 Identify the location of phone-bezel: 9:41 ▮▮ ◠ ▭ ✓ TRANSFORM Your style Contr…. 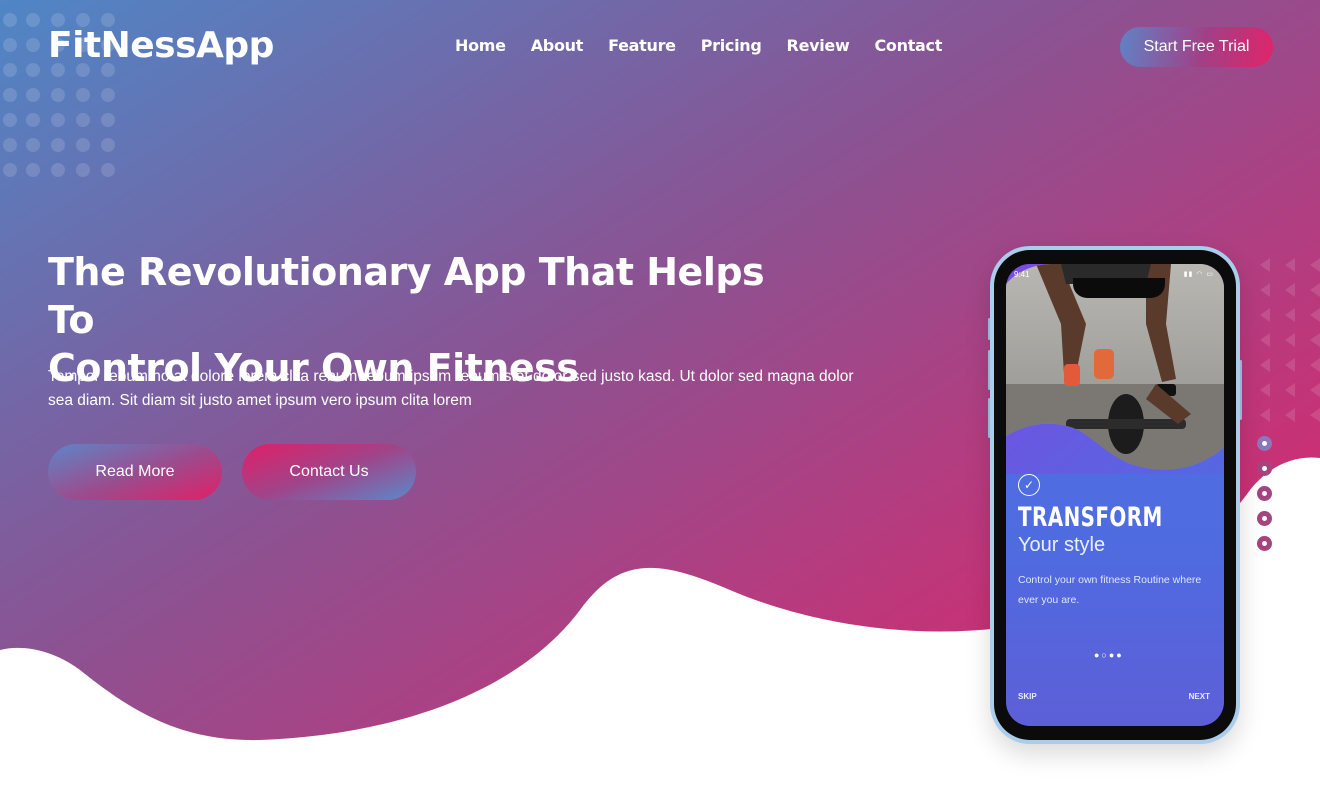
(1115, 495).